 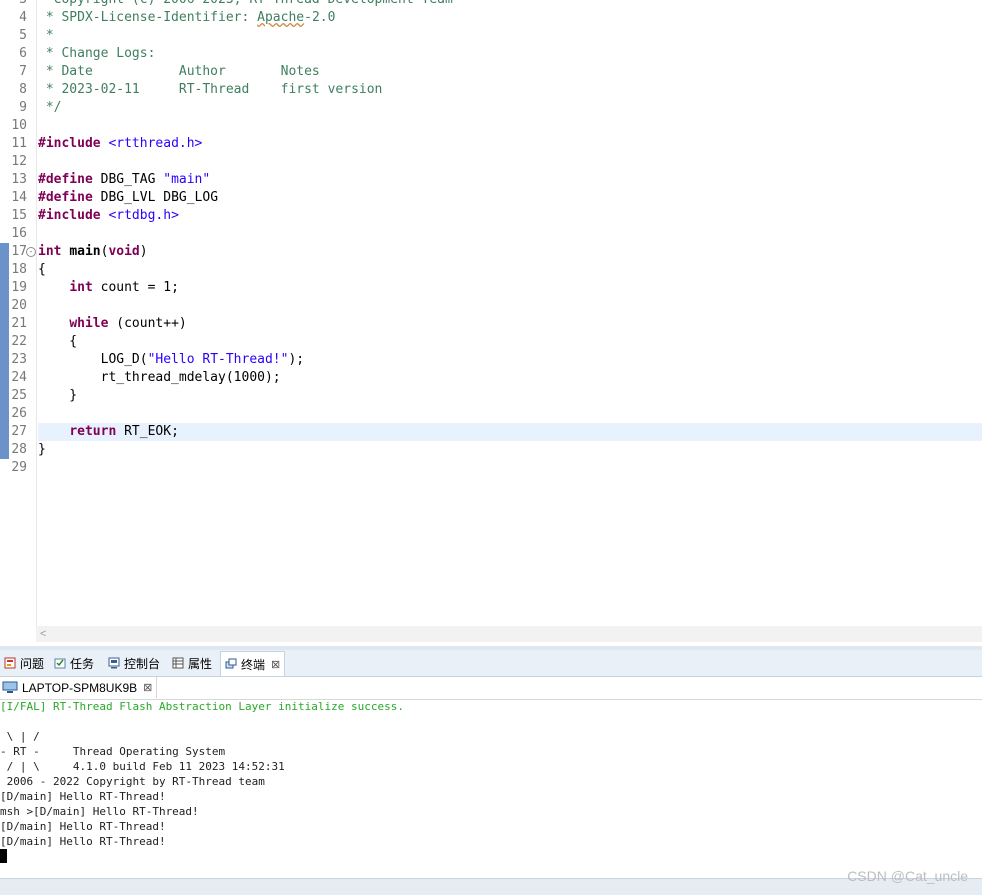 I want to click on tab-label: 问题, so click(x=32, y=663).